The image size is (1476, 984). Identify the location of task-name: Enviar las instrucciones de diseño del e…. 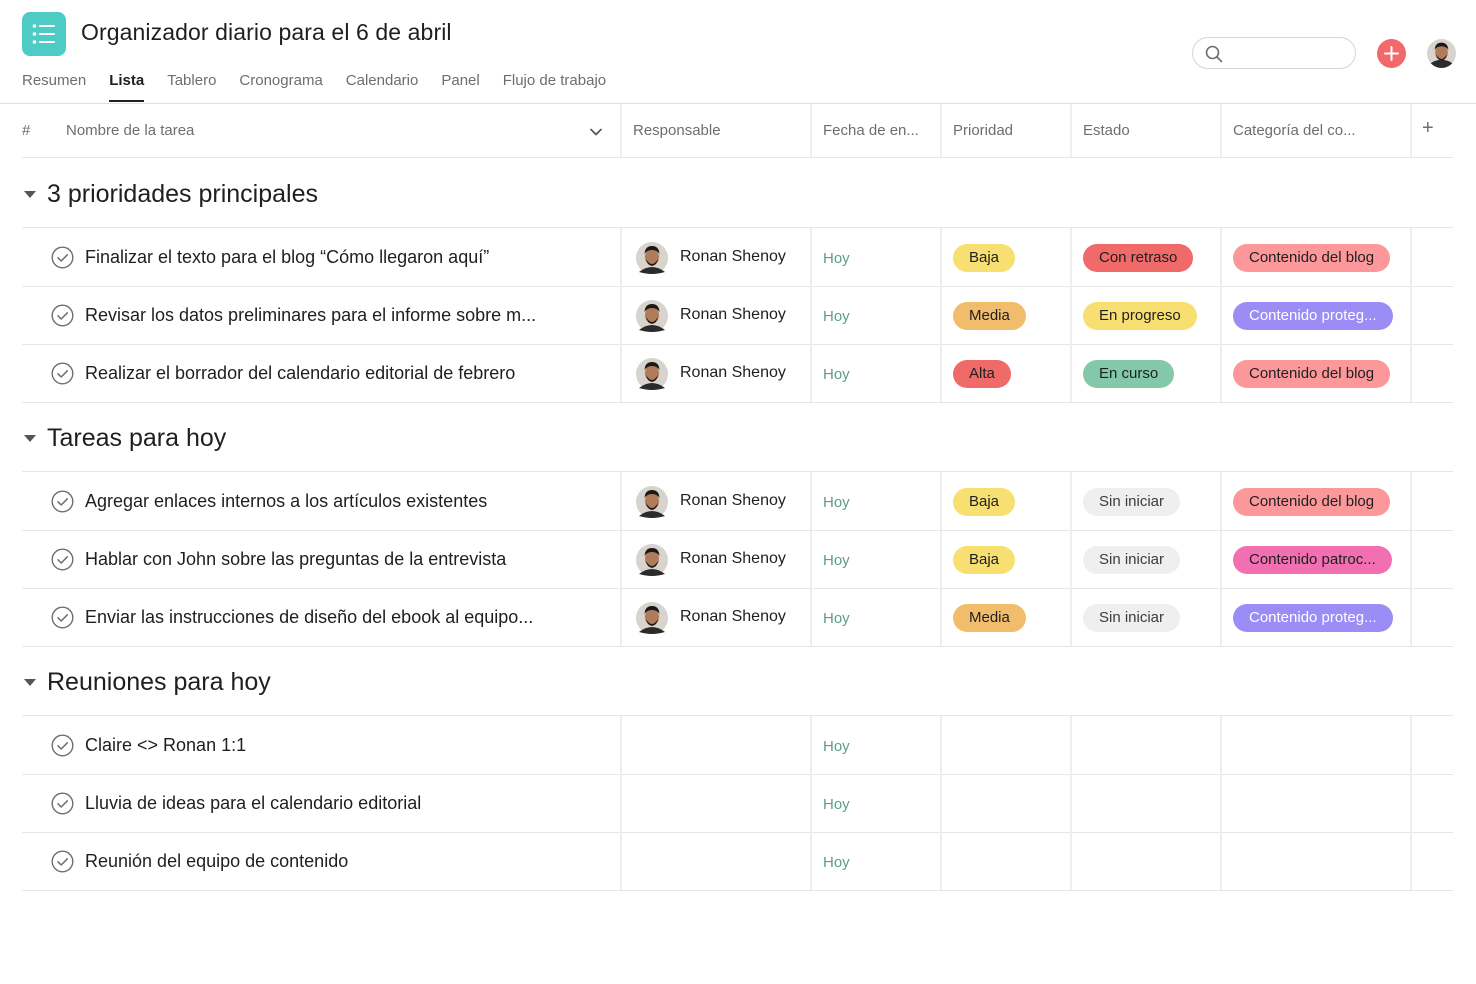
(309, 617).